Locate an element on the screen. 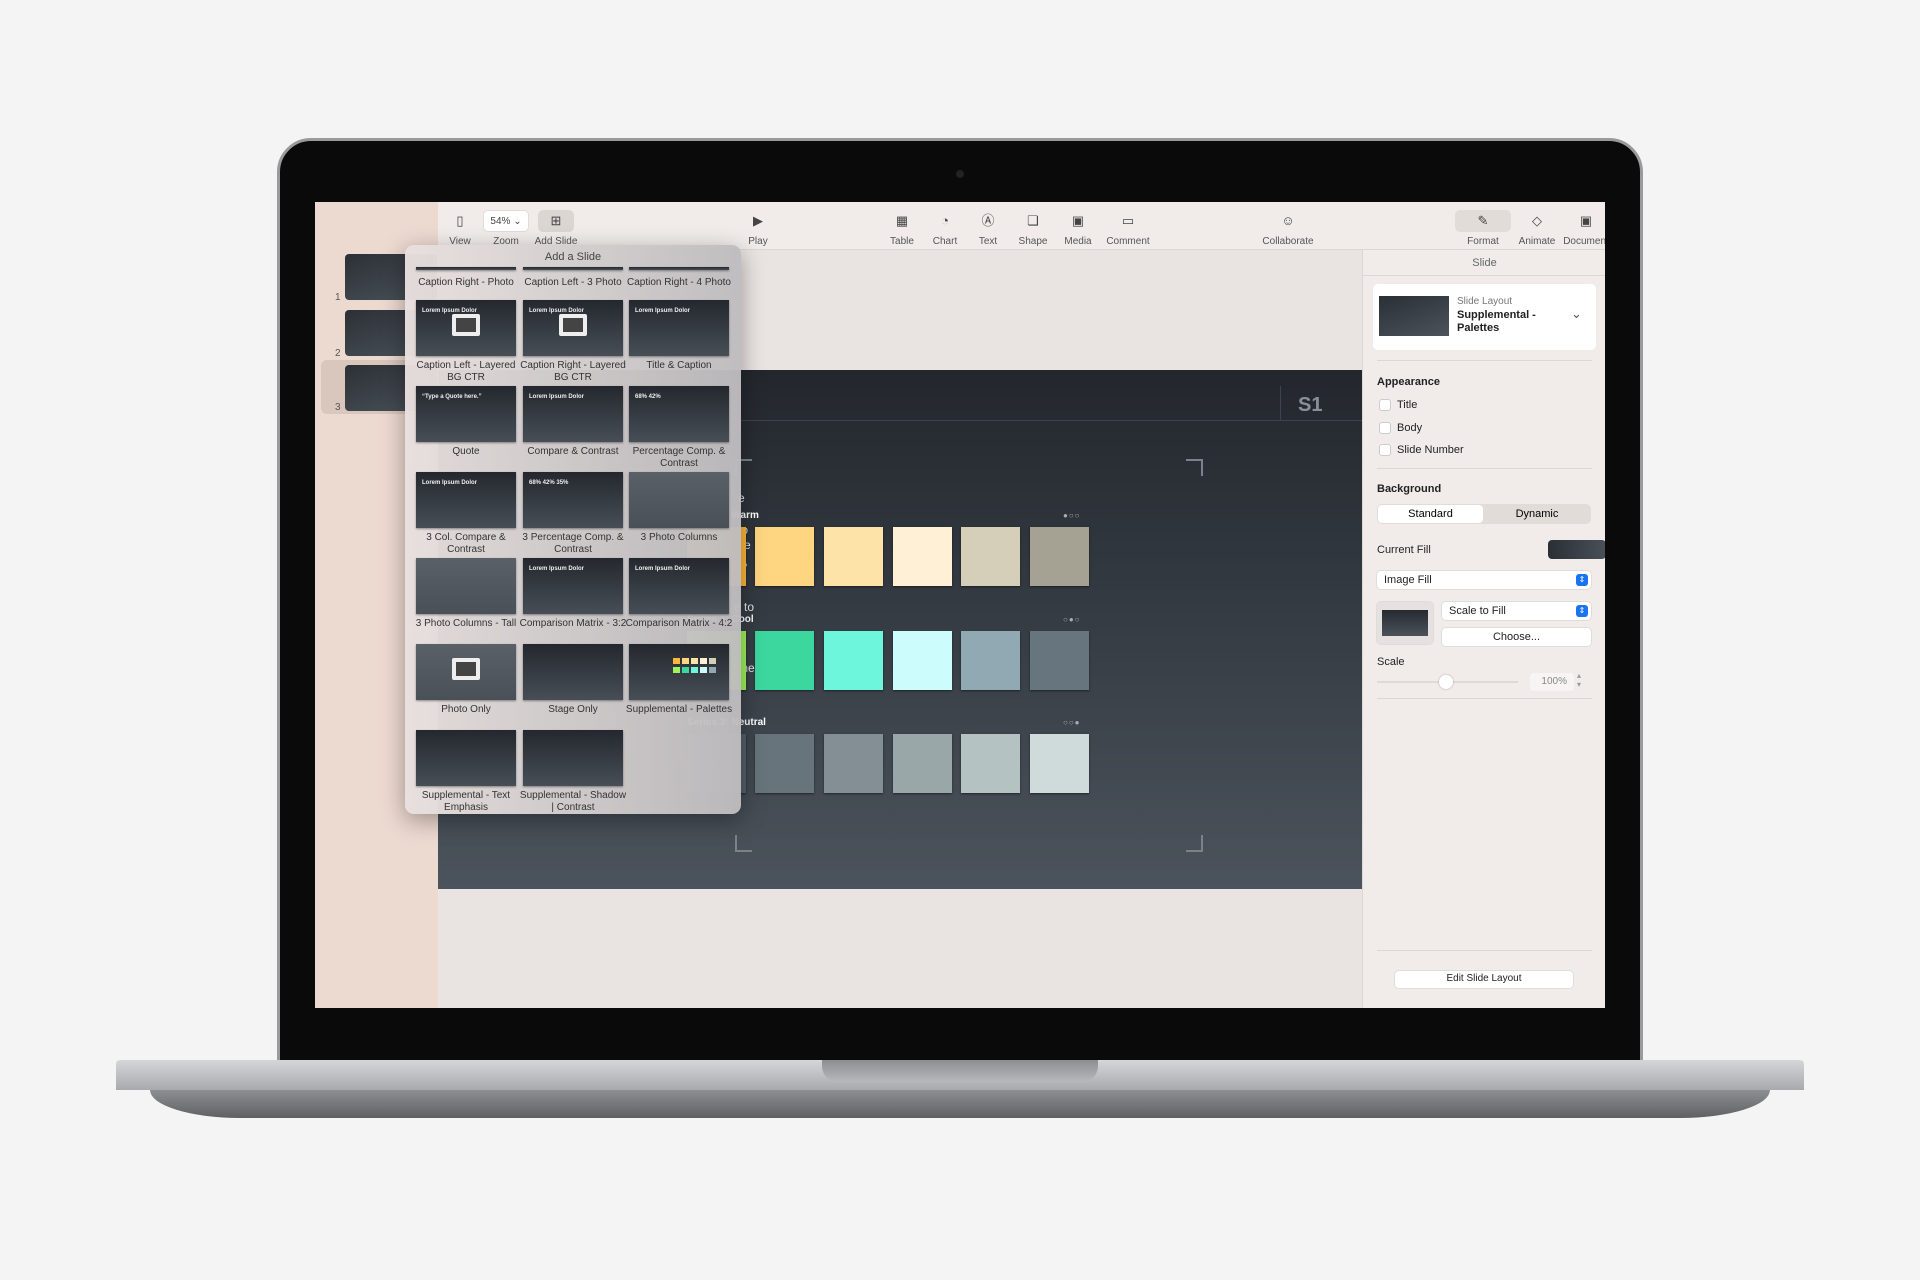  chevron-down-icon: ⌄ is located at coordinates (1576, 313).